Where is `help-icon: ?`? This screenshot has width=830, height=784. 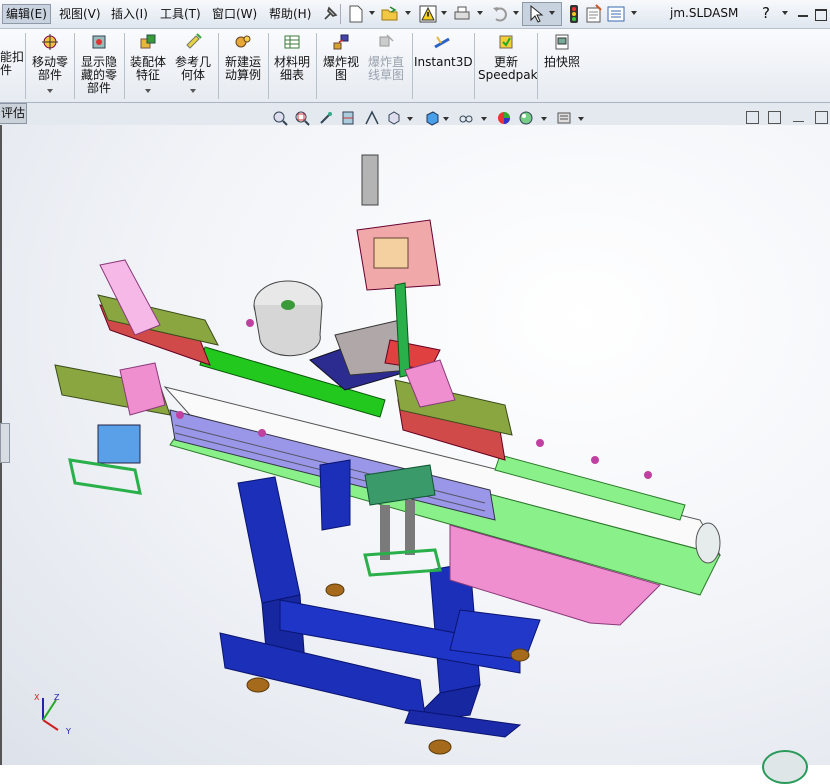 help-icon: ? is located at coordinates (766, 13).